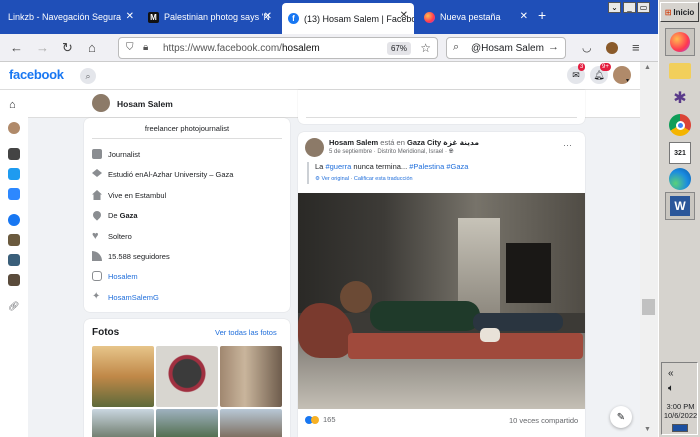  What do you see at coordinates (398, 48) in the screenshot?
I see `zoom-level: 67%` at bounding box center [398, 48].